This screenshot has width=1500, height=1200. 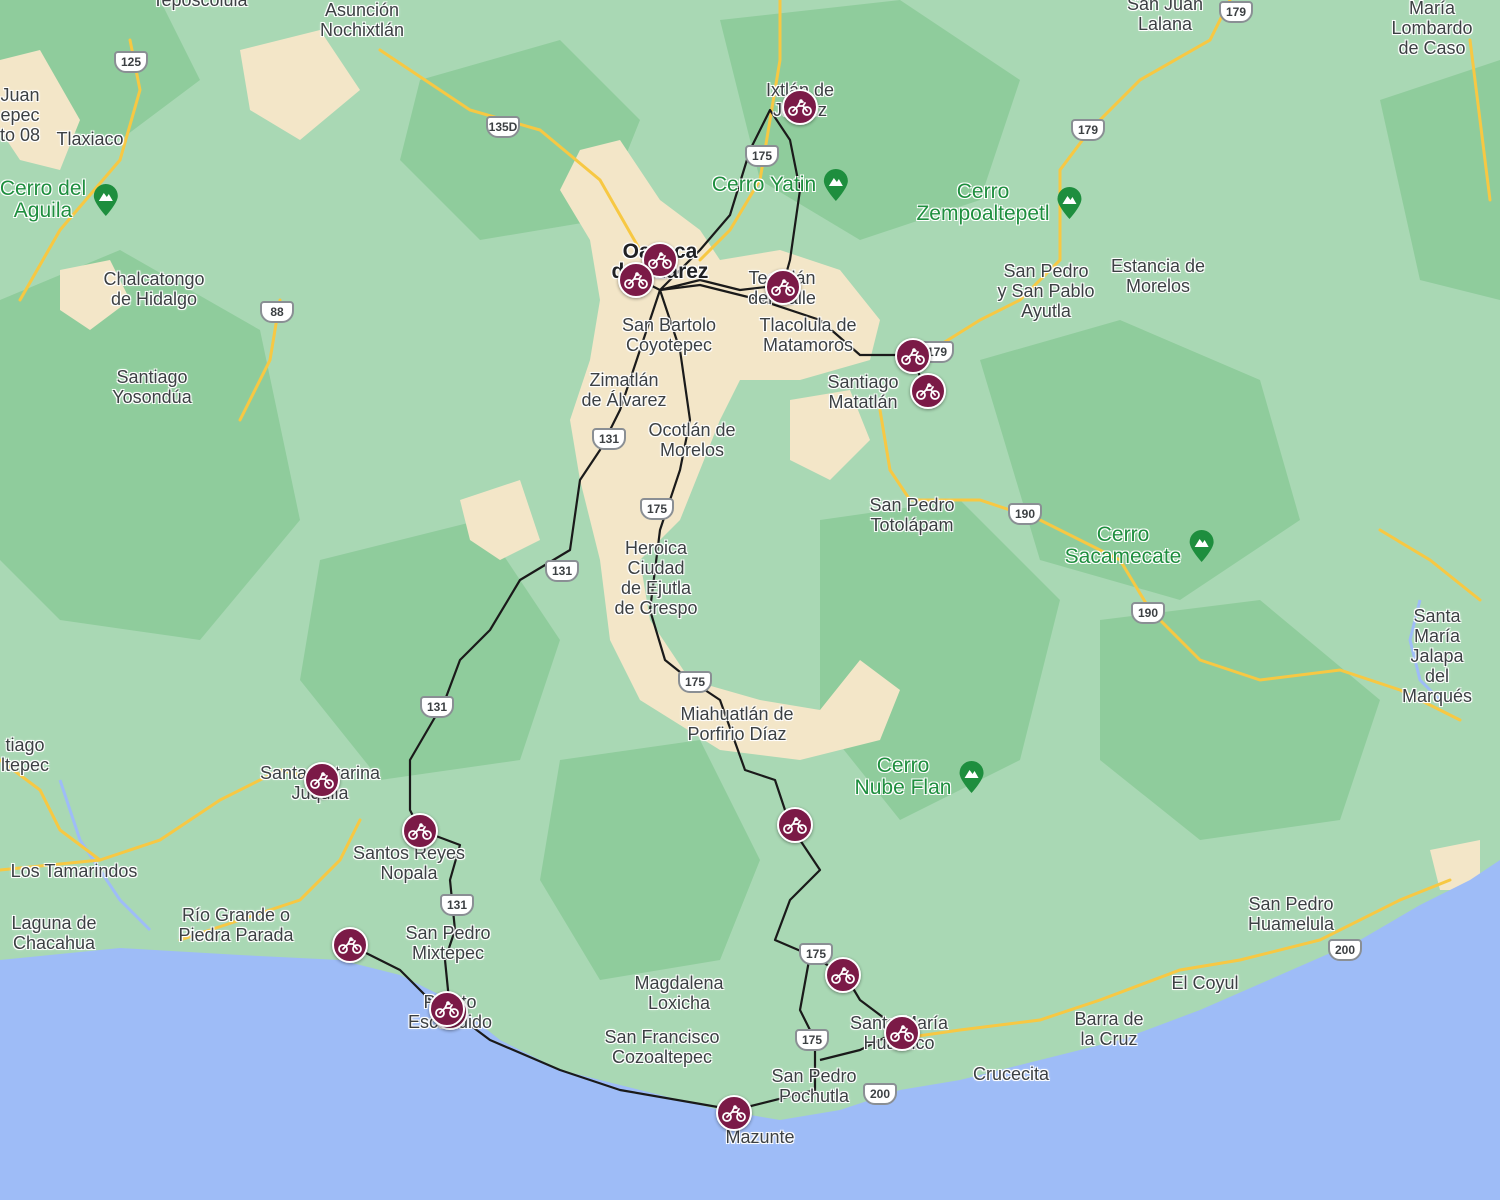 I want to click on place-label: Estancia de Morelos, so click(x=1158, y=276).